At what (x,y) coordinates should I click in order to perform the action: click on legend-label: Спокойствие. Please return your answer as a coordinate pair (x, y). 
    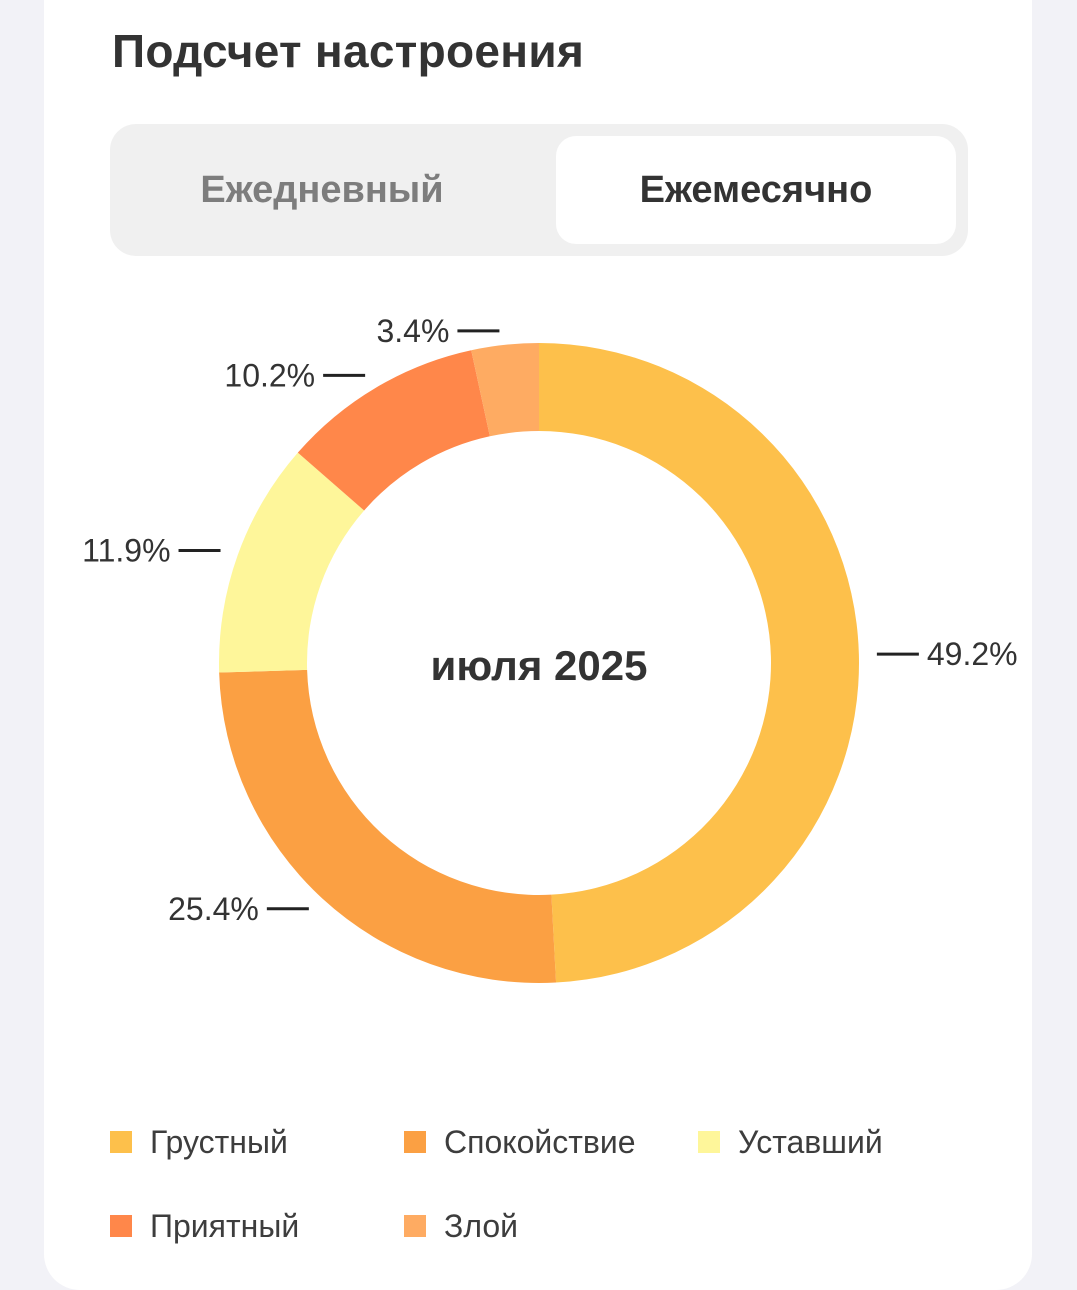
    Looking at the image, I should click on (540, 1141).